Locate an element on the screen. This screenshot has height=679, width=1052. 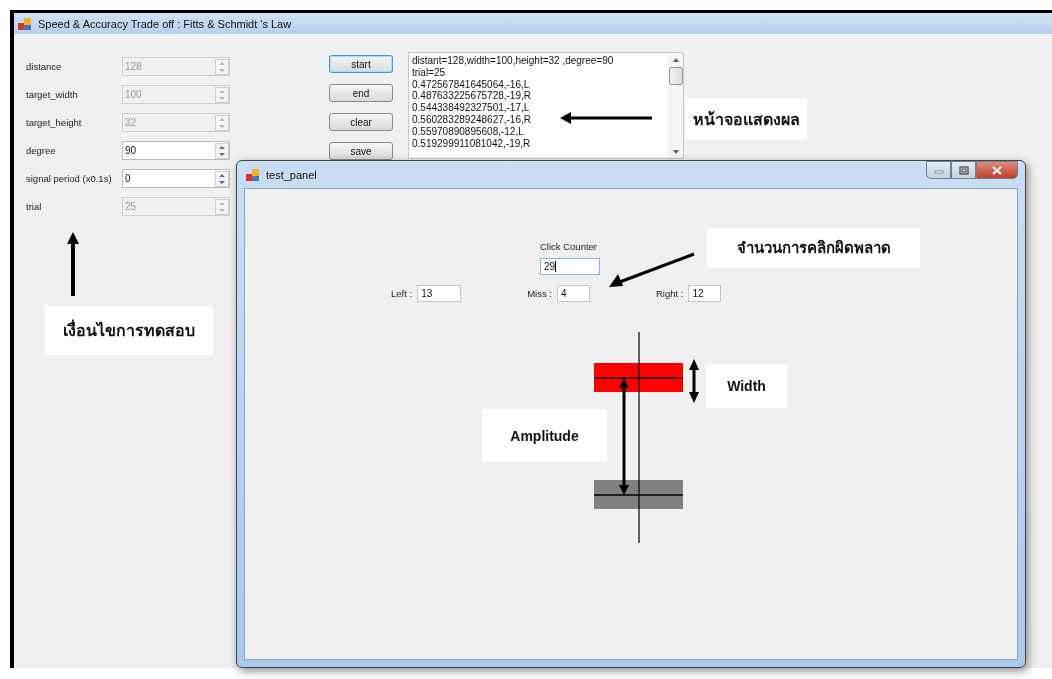
count-field: 4 is located at coordinates (573, 293).